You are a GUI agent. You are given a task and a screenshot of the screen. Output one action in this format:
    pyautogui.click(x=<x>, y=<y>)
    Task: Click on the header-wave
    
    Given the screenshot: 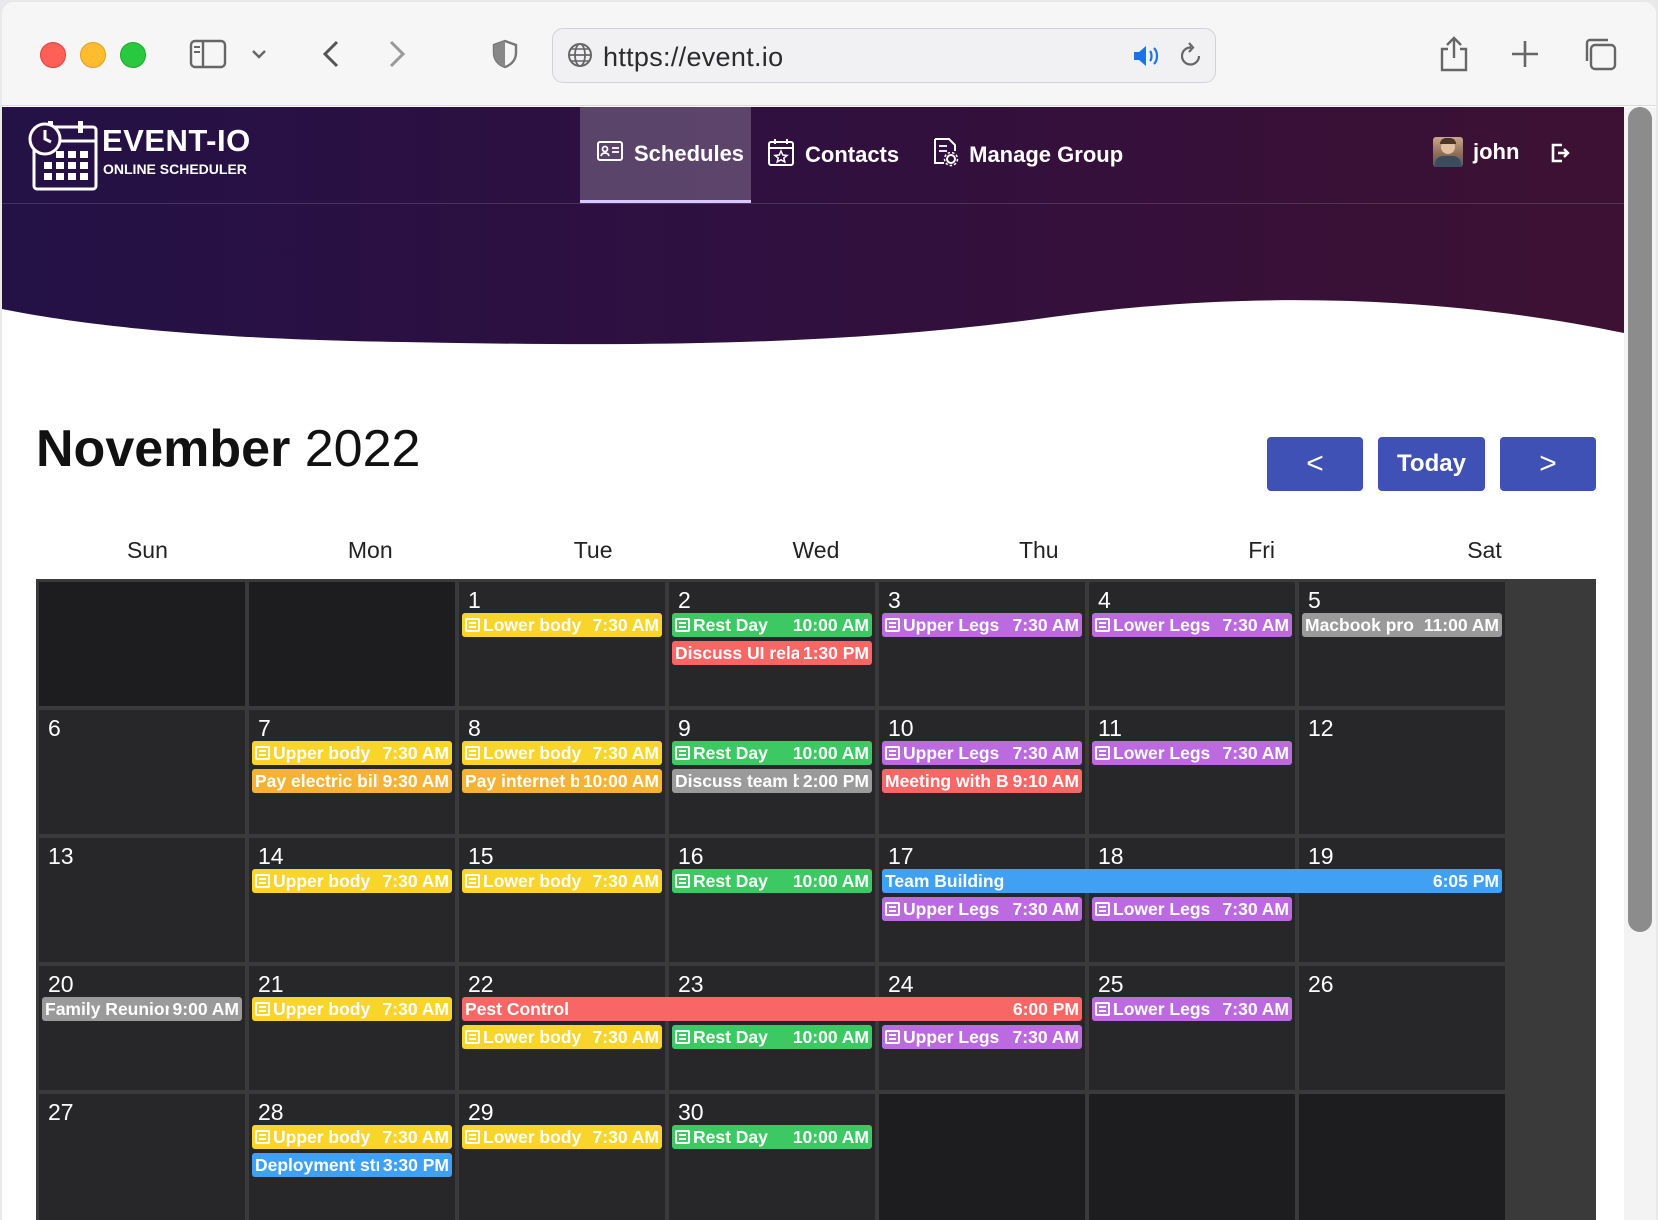 What is the action you would take?
    pyautogui.click(x=813, y=358)
    